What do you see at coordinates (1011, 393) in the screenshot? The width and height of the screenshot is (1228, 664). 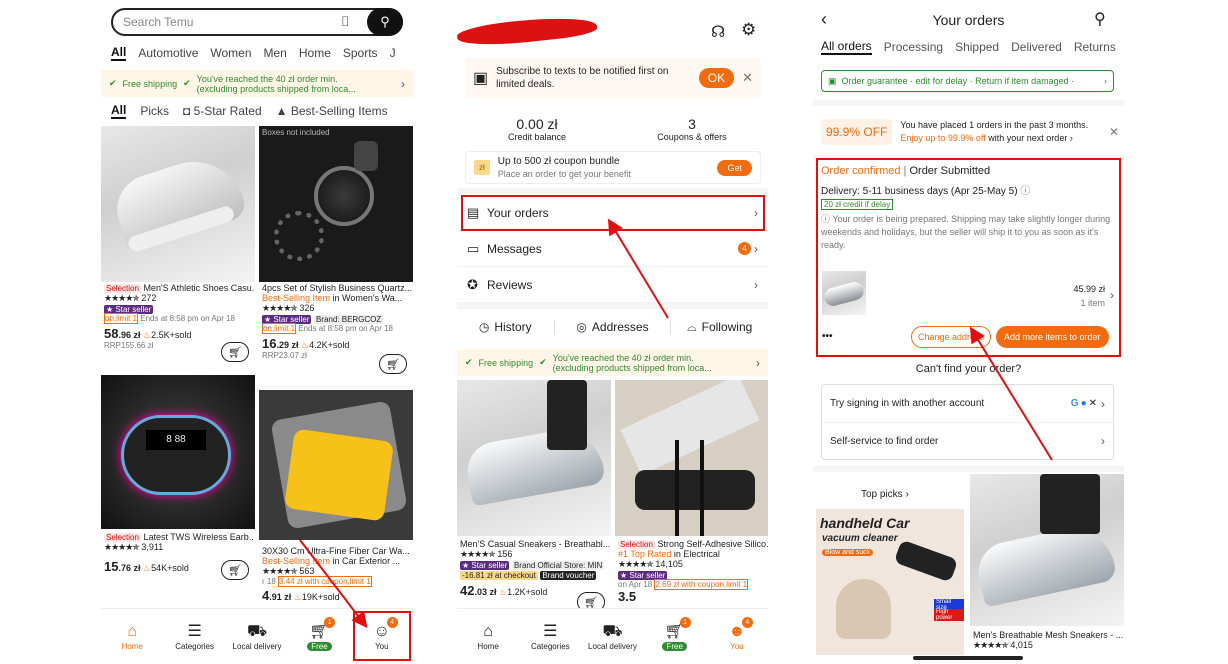 I see `arrow-to-change-address` at bounding box center [1011, 393].